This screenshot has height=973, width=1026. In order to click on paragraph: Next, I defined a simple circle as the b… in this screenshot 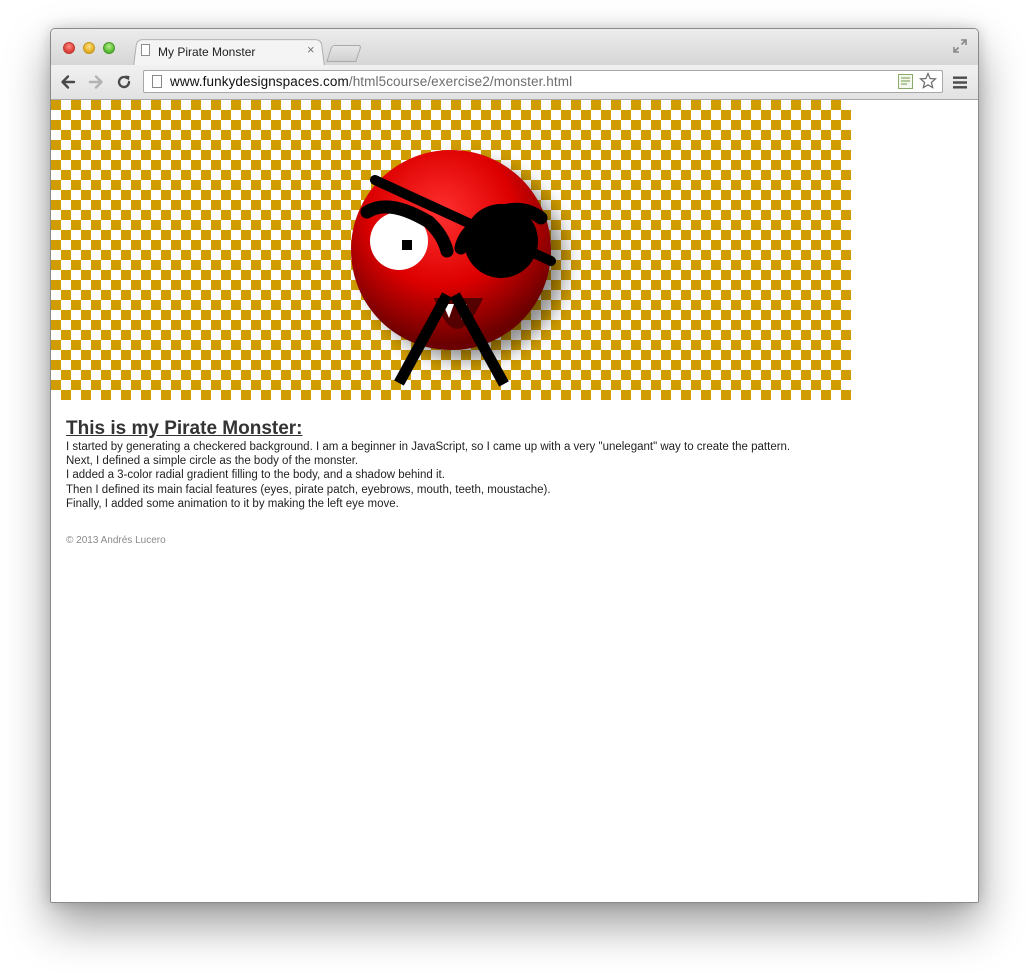, I will do `click(212, 461)`.